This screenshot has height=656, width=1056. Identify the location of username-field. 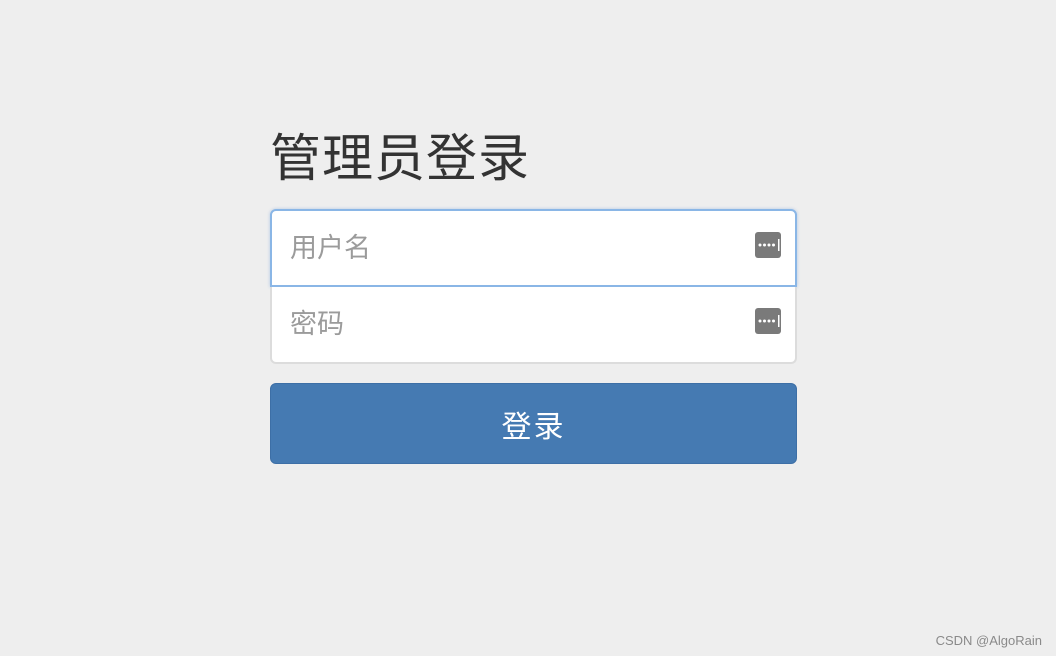
(533, 248).